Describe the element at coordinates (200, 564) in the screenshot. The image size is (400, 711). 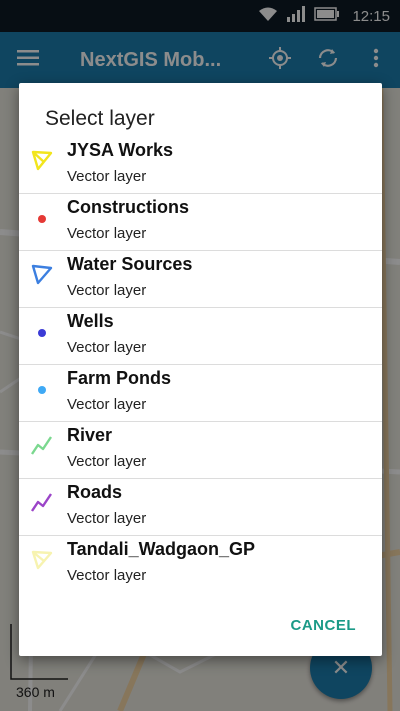
I see `layer-item-tandali-wadgaon-gp: Tandali_Wadgaon_GP Vector layer` at that location.